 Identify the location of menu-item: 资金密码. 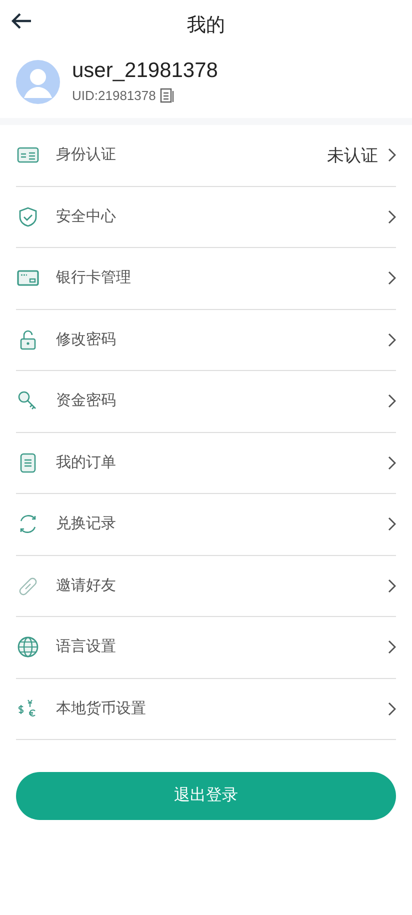
(206, 401).